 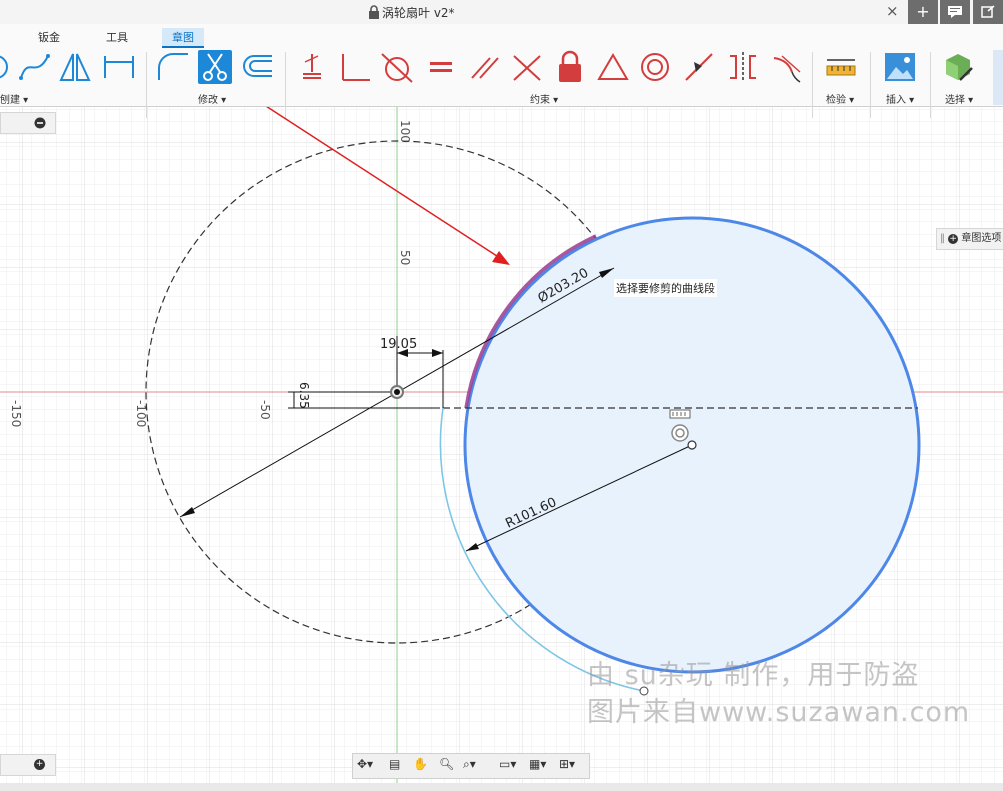 I want to click on tab-utilities: 工具, so click(x=117, y=37).